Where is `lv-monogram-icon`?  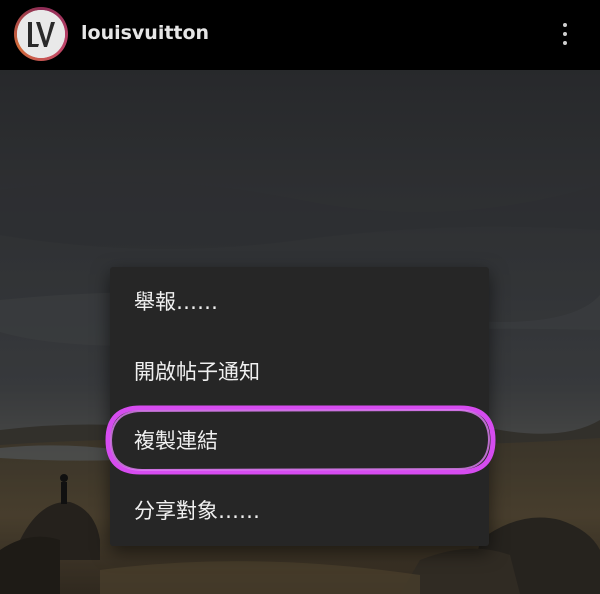 lv-monogram-icon is located at coordinates (41, 34).